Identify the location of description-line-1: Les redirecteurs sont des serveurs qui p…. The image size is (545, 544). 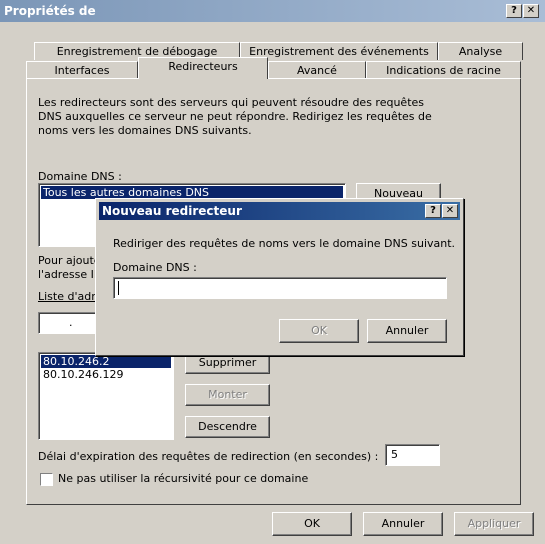
(231, 102).